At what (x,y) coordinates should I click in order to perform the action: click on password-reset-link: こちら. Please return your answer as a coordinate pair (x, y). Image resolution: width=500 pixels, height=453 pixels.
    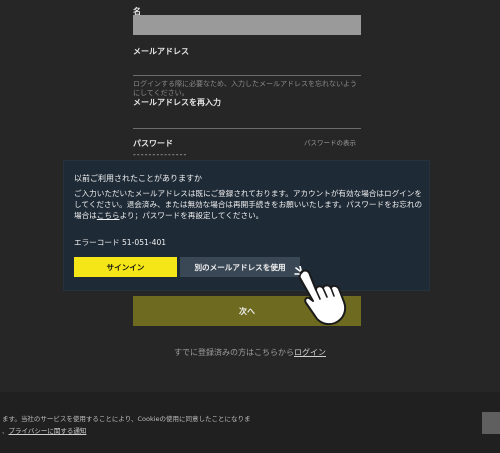
    Looking at the image, I should click on (108, 215).